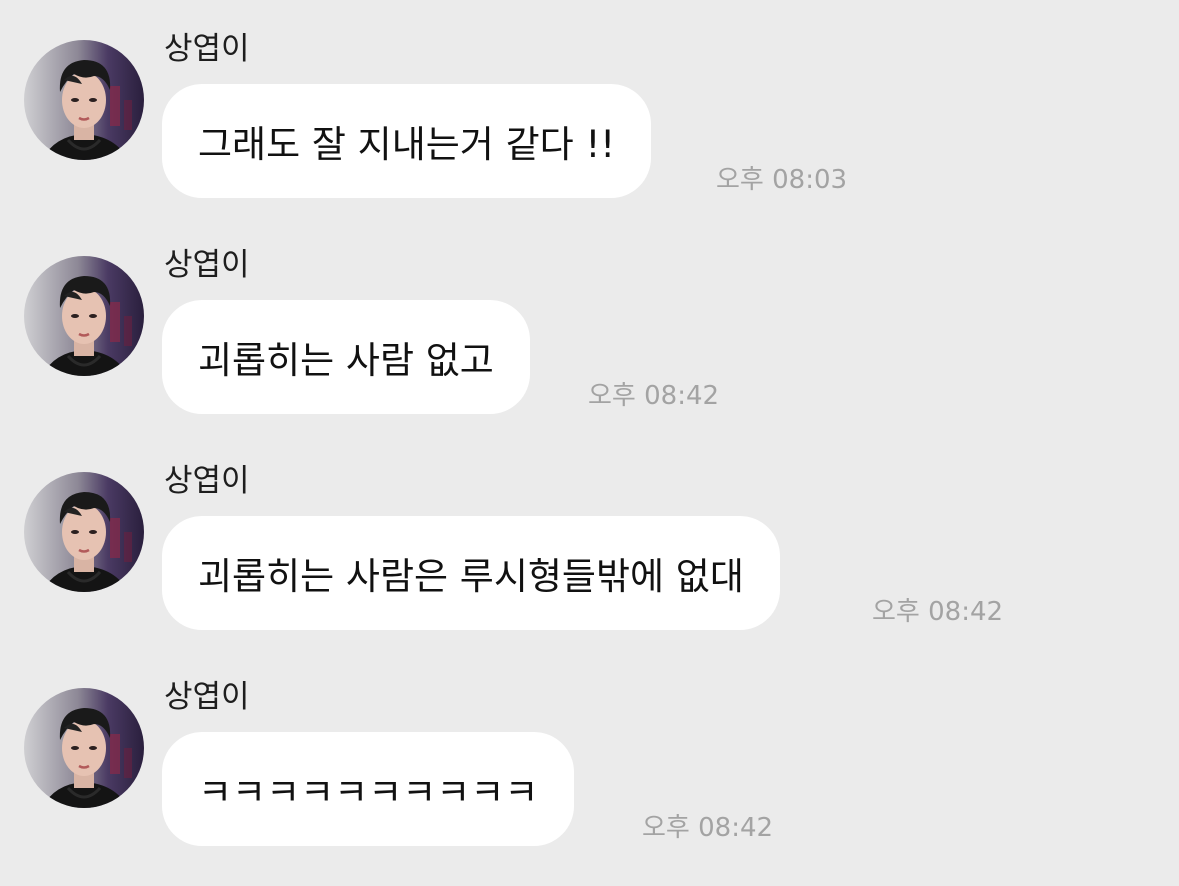 The image size is (1179, 886). Describe the element at coordinates (368, 789) in the screenshot. I see `message-bubble: ㅋㅋㅋㅋㅋㅋㅋㅋㅋㅋ` at that location.